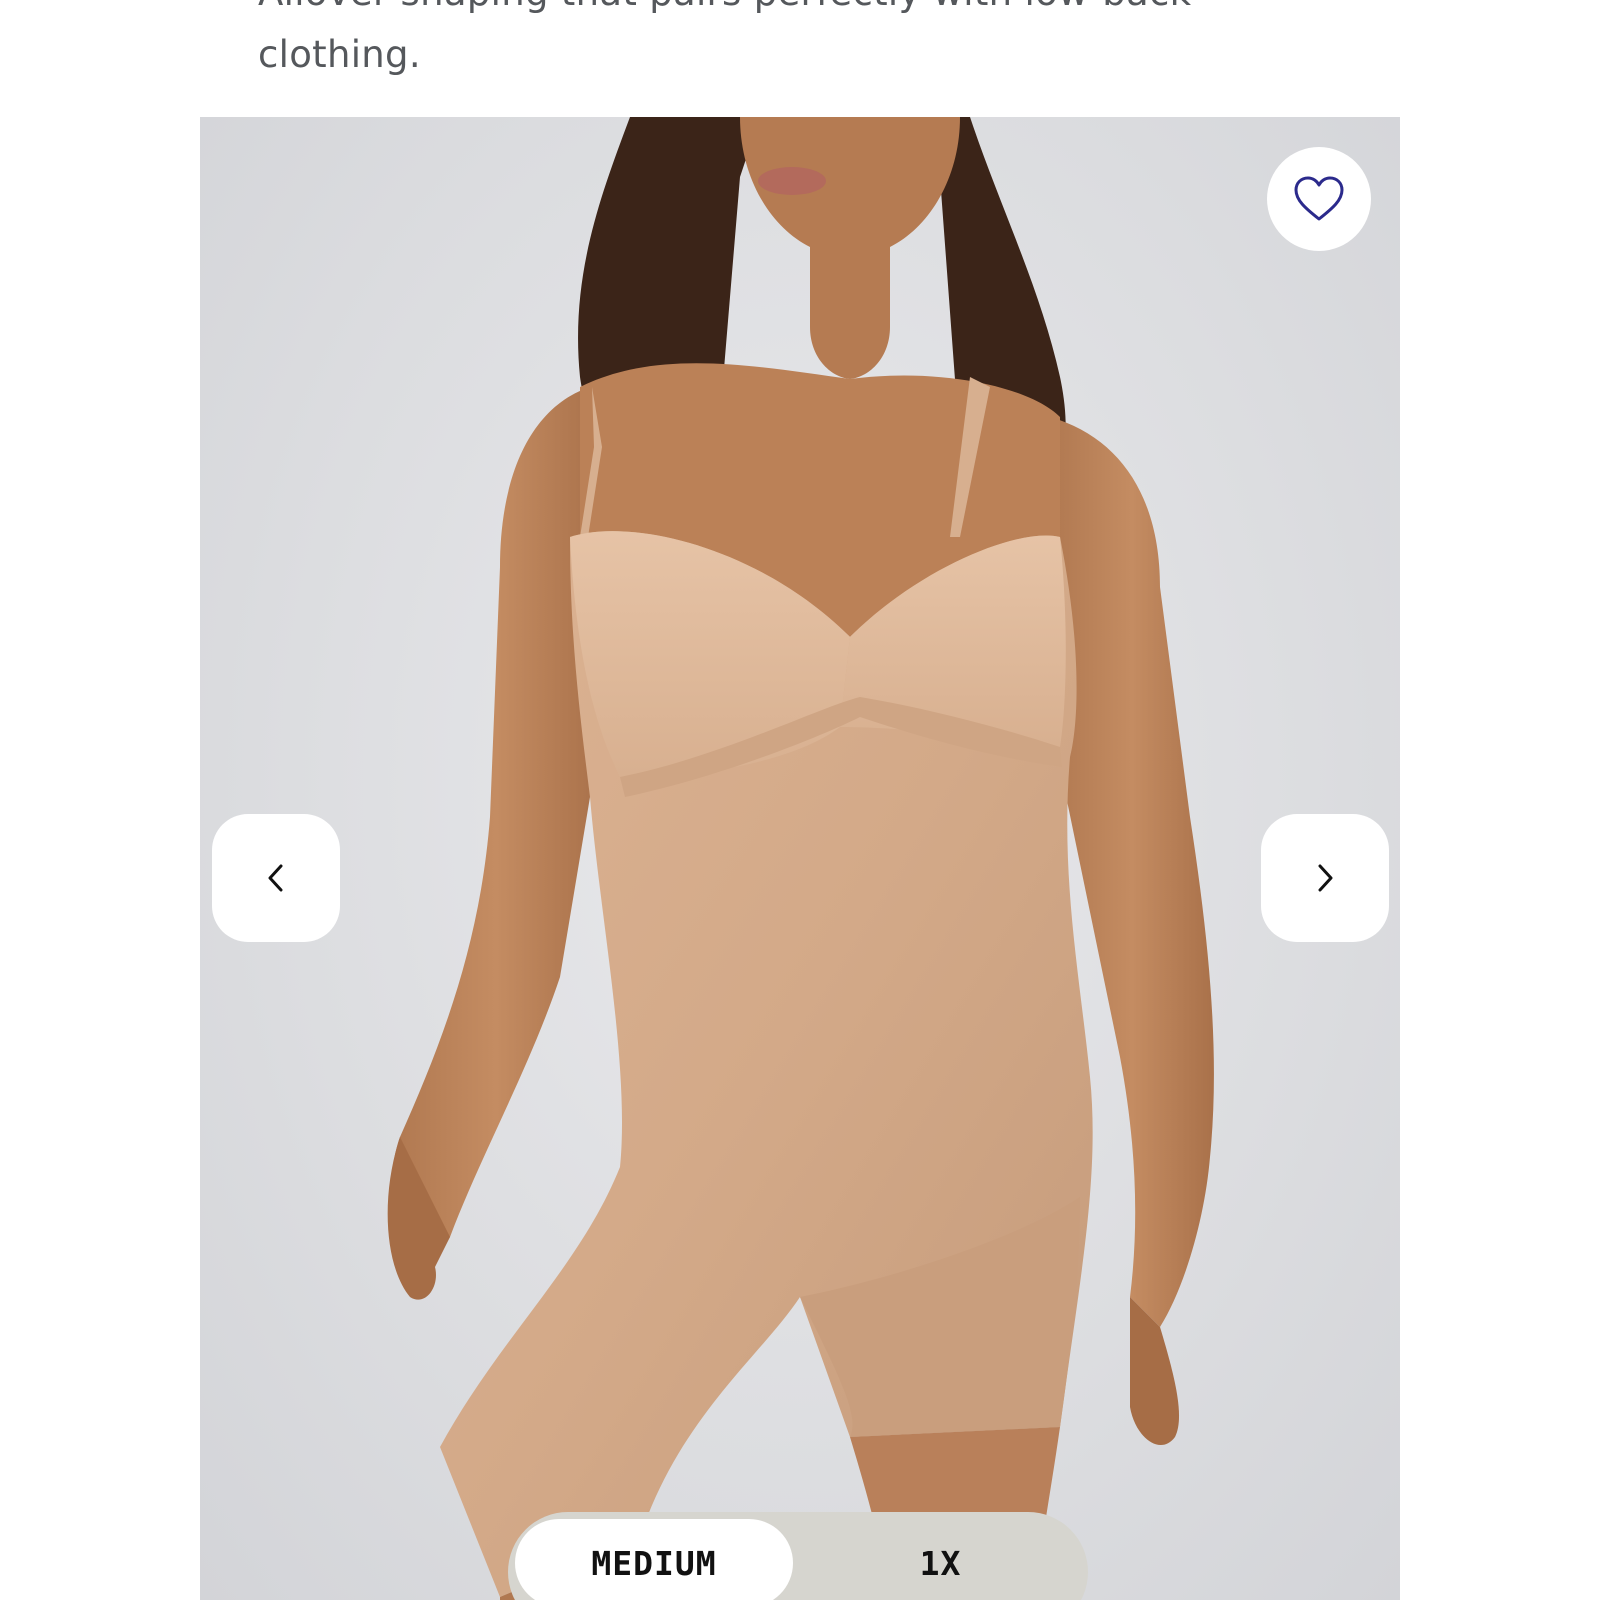 The image size is (1600, 1600). I want to click on size-selector: MEDIUM 1X, so click(798, 1556).